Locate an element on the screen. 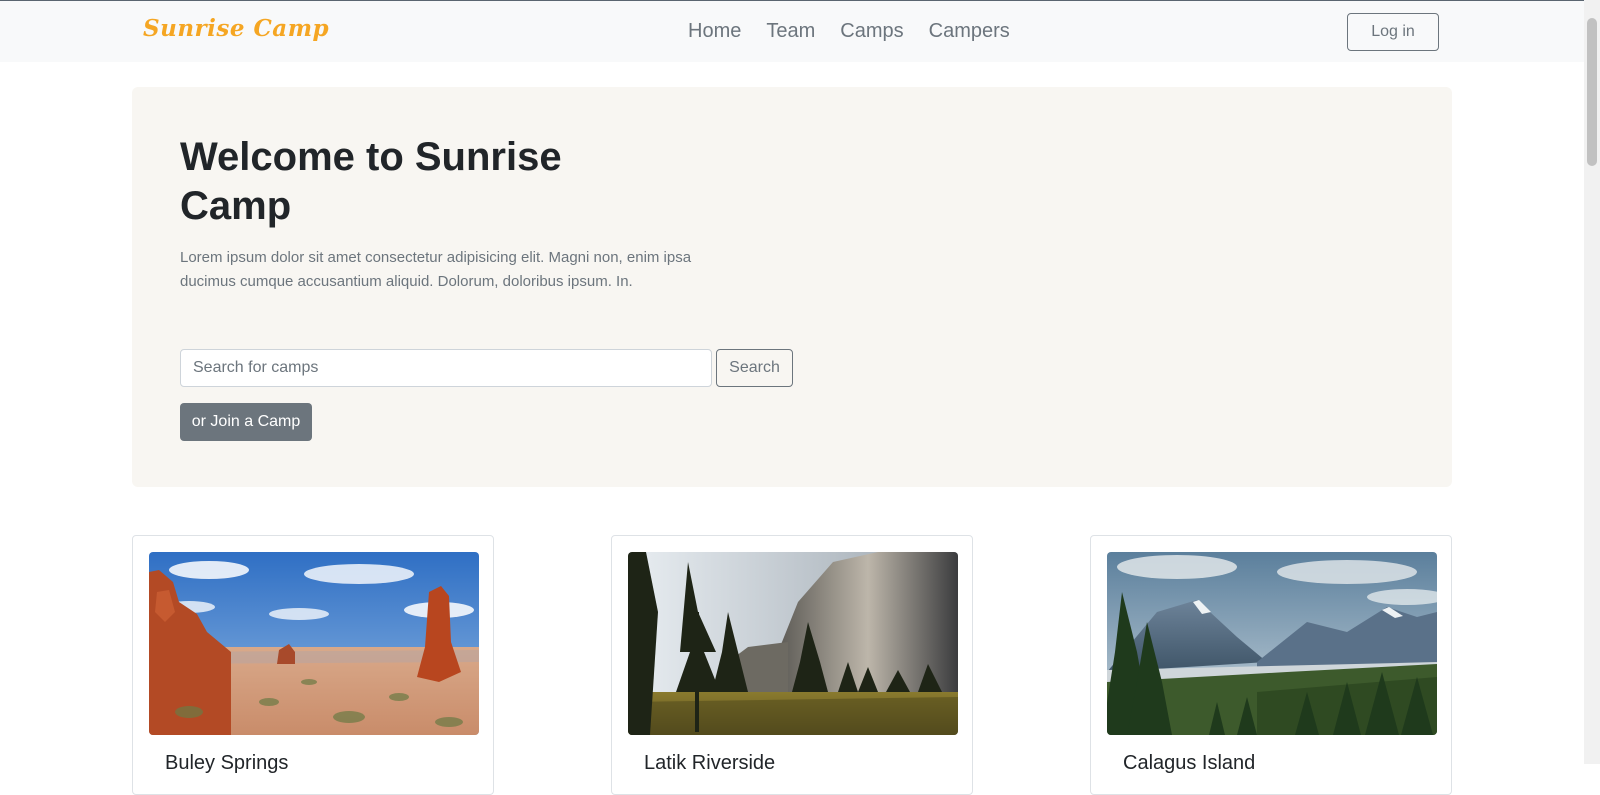 The width and height of the screenshot is (1600, 795). nav-link-camps: Camps is located at coordinates (871, 31).